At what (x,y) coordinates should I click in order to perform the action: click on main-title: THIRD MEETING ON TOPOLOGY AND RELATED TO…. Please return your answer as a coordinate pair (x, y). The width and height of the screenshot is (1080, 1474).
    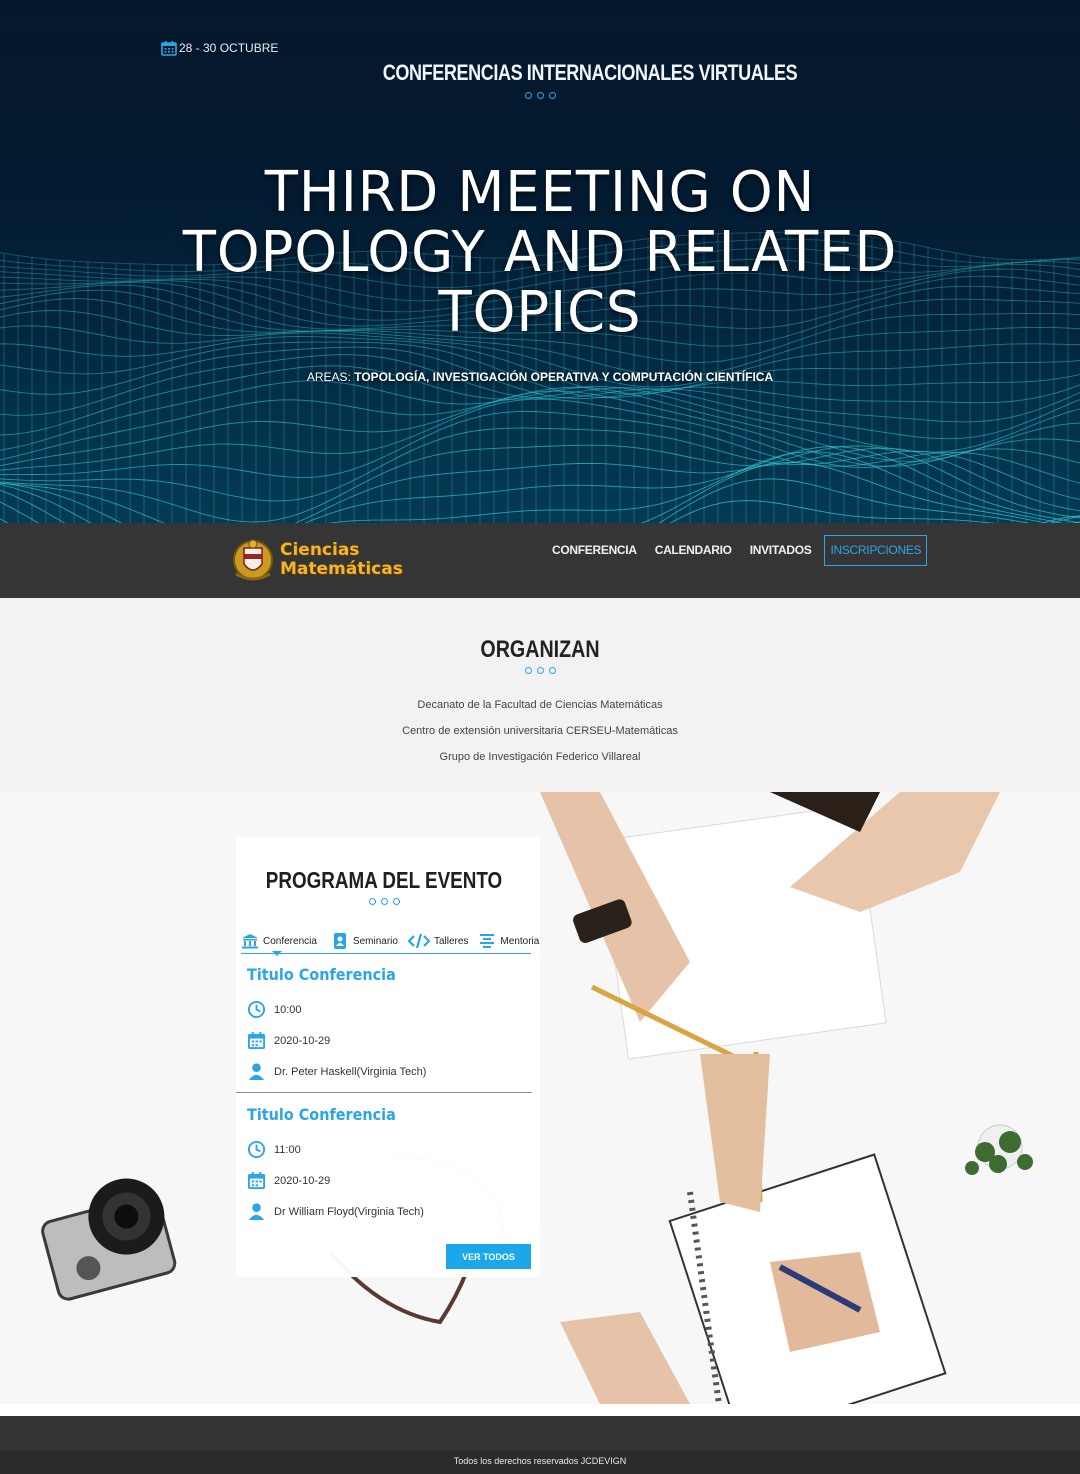
    Looking at the image, I should click on (540, 253).